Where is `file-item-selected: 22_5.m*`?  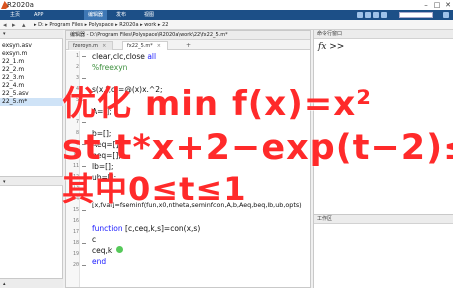
file-item-selected: 22_5.m* is located at coordinates (31, 102).